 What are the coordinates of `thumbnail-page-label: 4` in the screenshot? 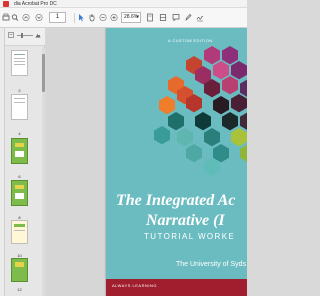 It's located at (19, 133).